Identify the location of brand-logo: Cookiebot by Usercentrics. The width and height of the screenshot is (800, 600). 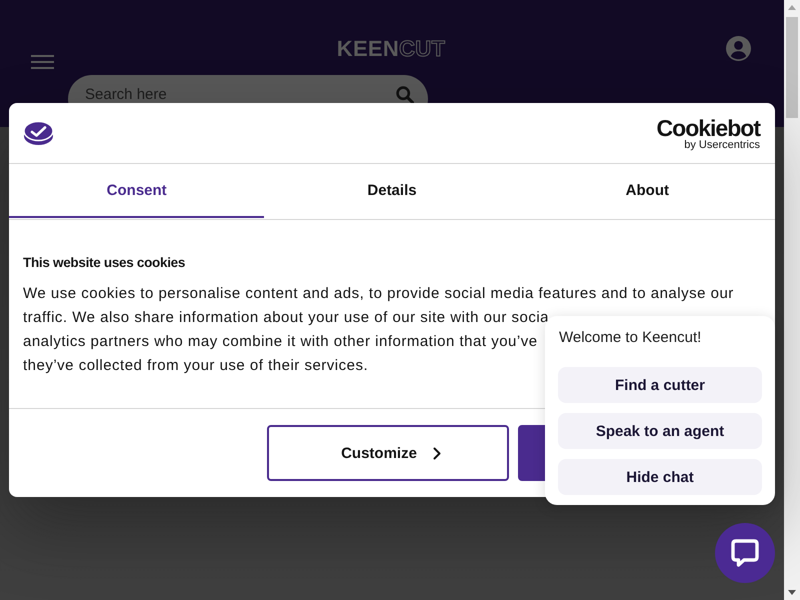
(708, 134).